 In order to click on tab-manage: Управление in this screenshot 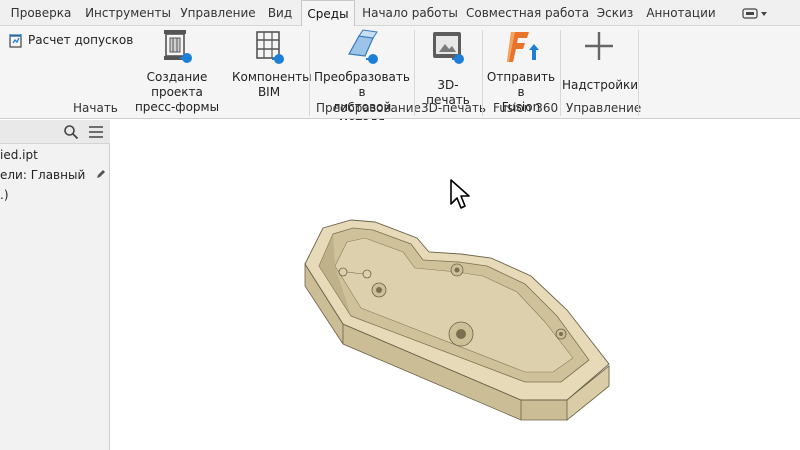, I will do `click(218, 13)`.